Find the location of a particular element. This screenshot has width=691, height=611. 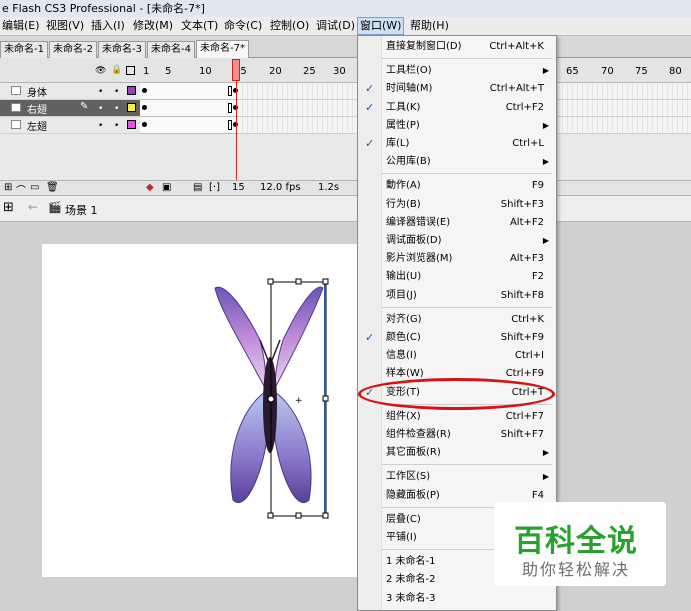

outline-icon is located at coordinates (130, 70).